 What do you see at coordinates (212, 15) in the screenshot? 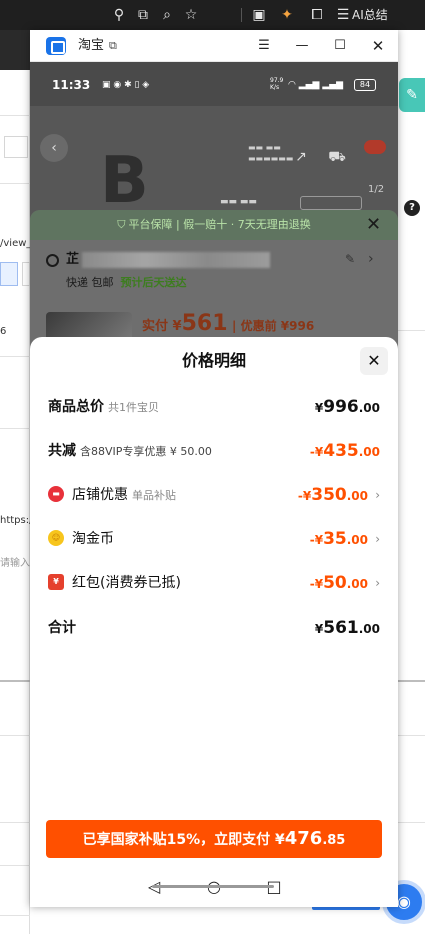
I see `browser-toolbar: ⚲ ⧉ ⌕ ☆ ▣ ✦ ⧠ ☰ AI总结` at bounding box center [212, 15].